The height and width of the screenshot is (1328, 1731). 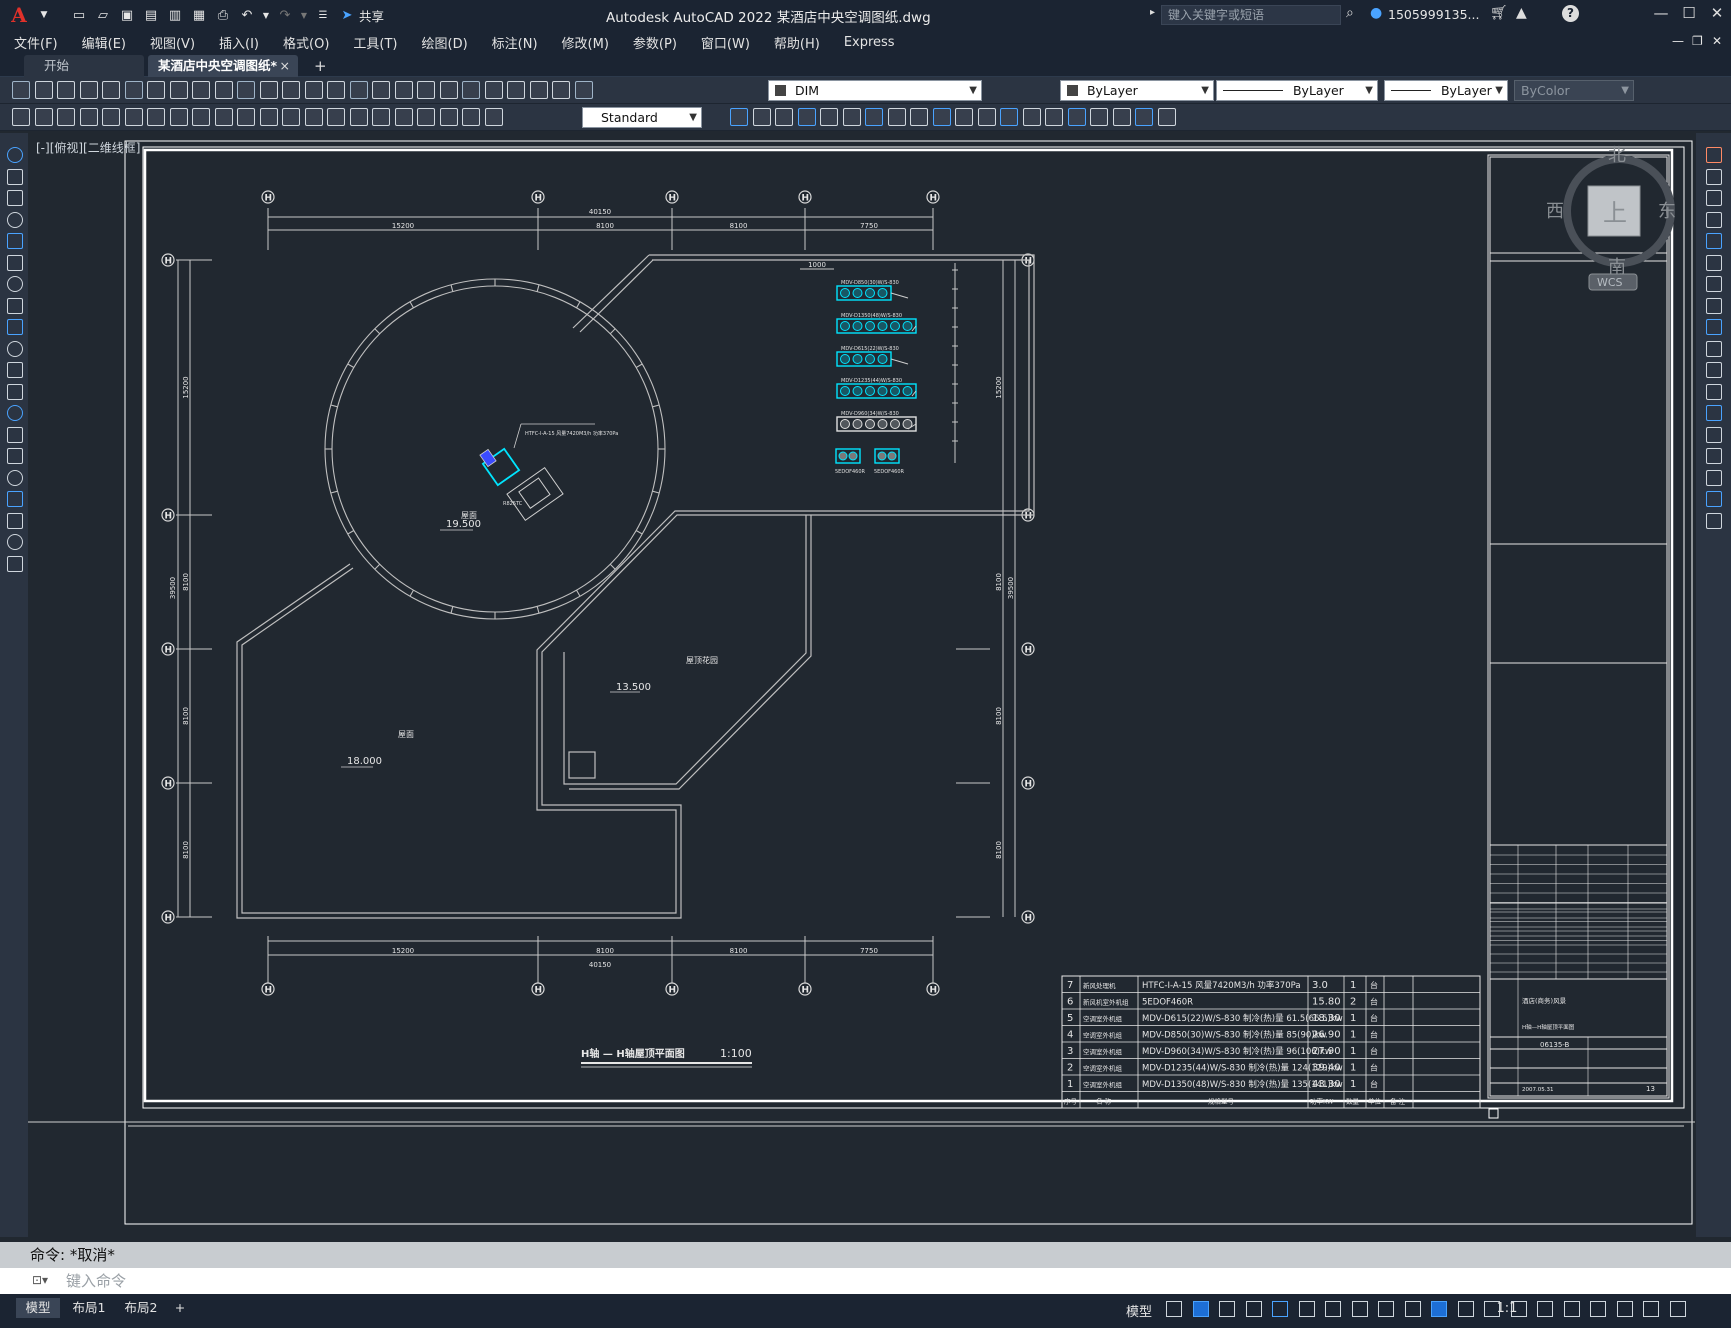 I want to click on region-icon, so click(x=919, y=117).